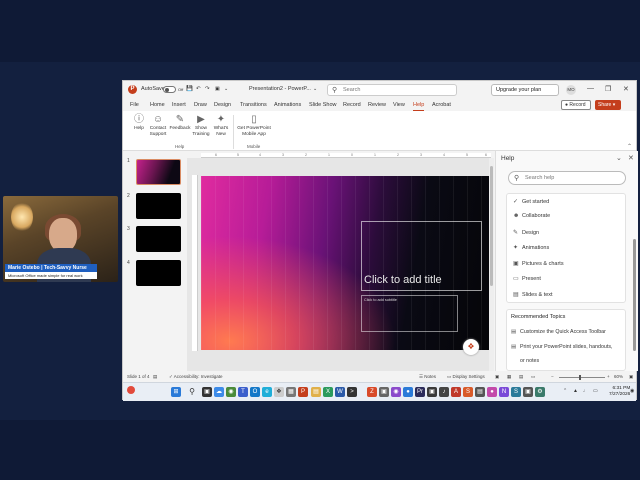  I want to click on normal-view-icon: ▣, so click(497, 377).